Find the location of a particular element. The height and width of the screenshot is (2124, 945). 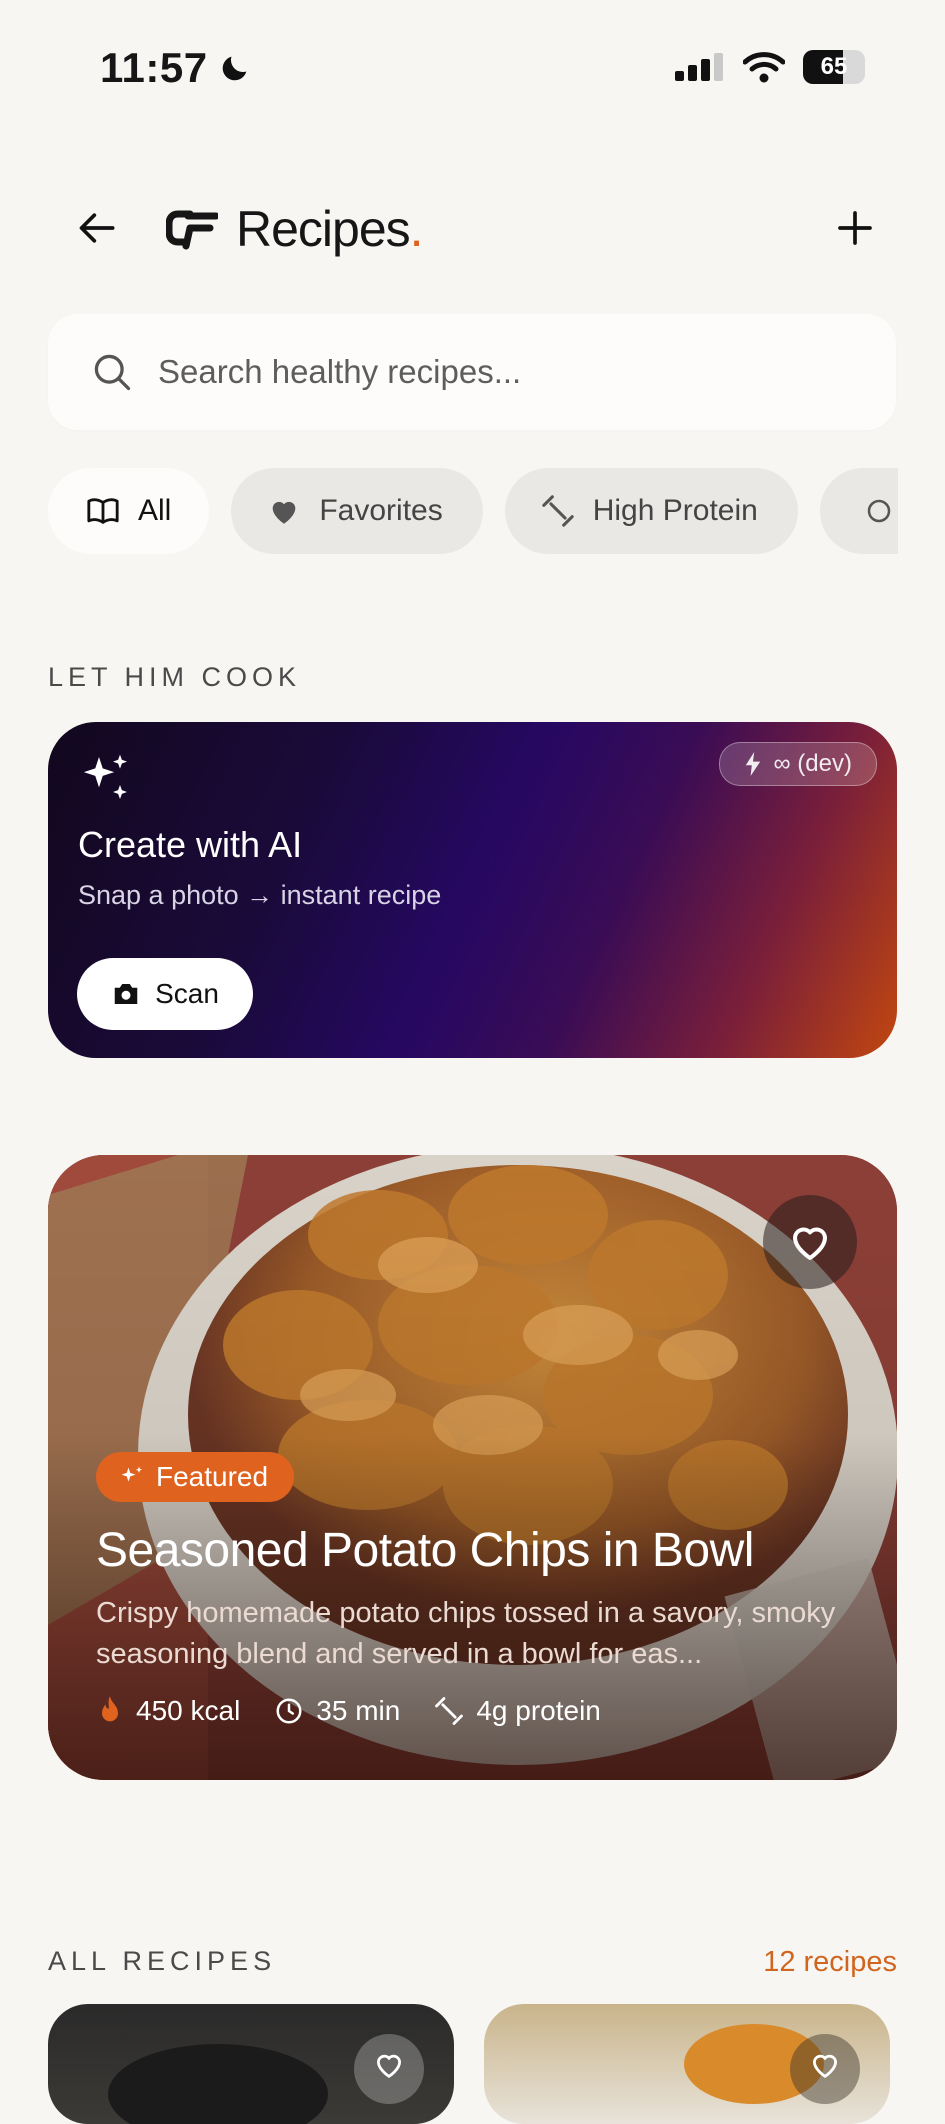

featured-recipe-title: Seasoned Potato Chips in Bowl is located at coordinates (425, 1550).